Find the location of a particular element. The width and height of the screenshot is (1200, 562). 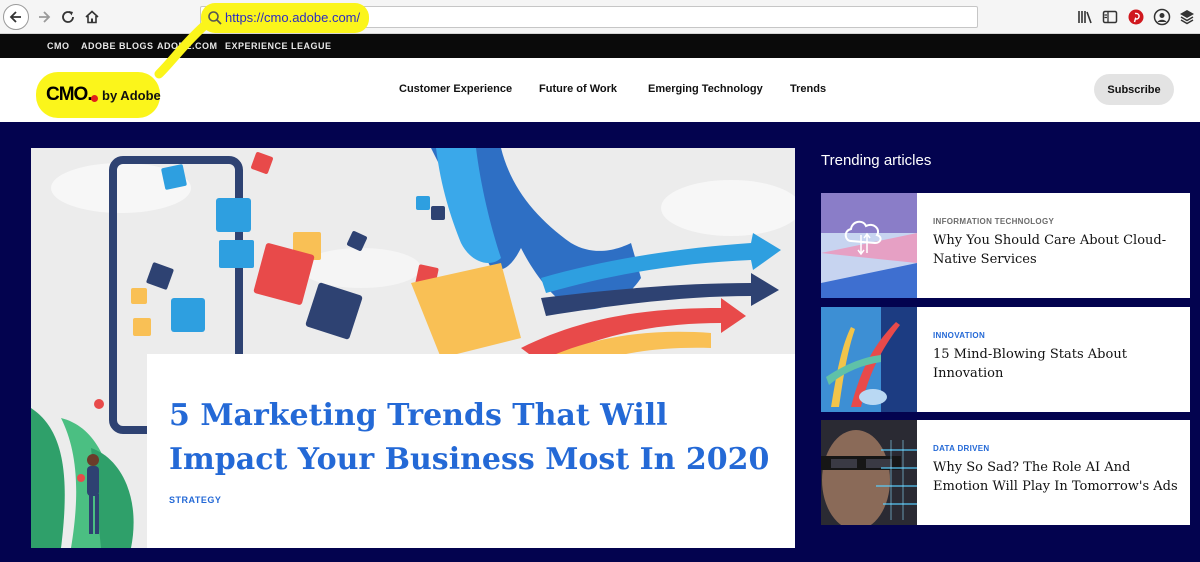

nav-trends: Trends is located at coordinates (808, 89).